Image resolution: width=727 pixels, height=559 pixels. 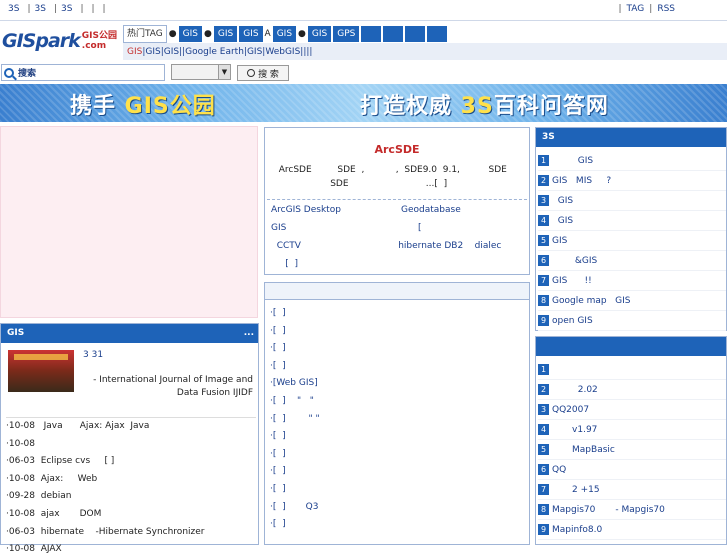 What do you see at coordinates (363, 103) in the screenshot?
I see `promo-banner: 携手 GIS公园 打造权威 3S百科问答网` at bounding box center [363, 103].